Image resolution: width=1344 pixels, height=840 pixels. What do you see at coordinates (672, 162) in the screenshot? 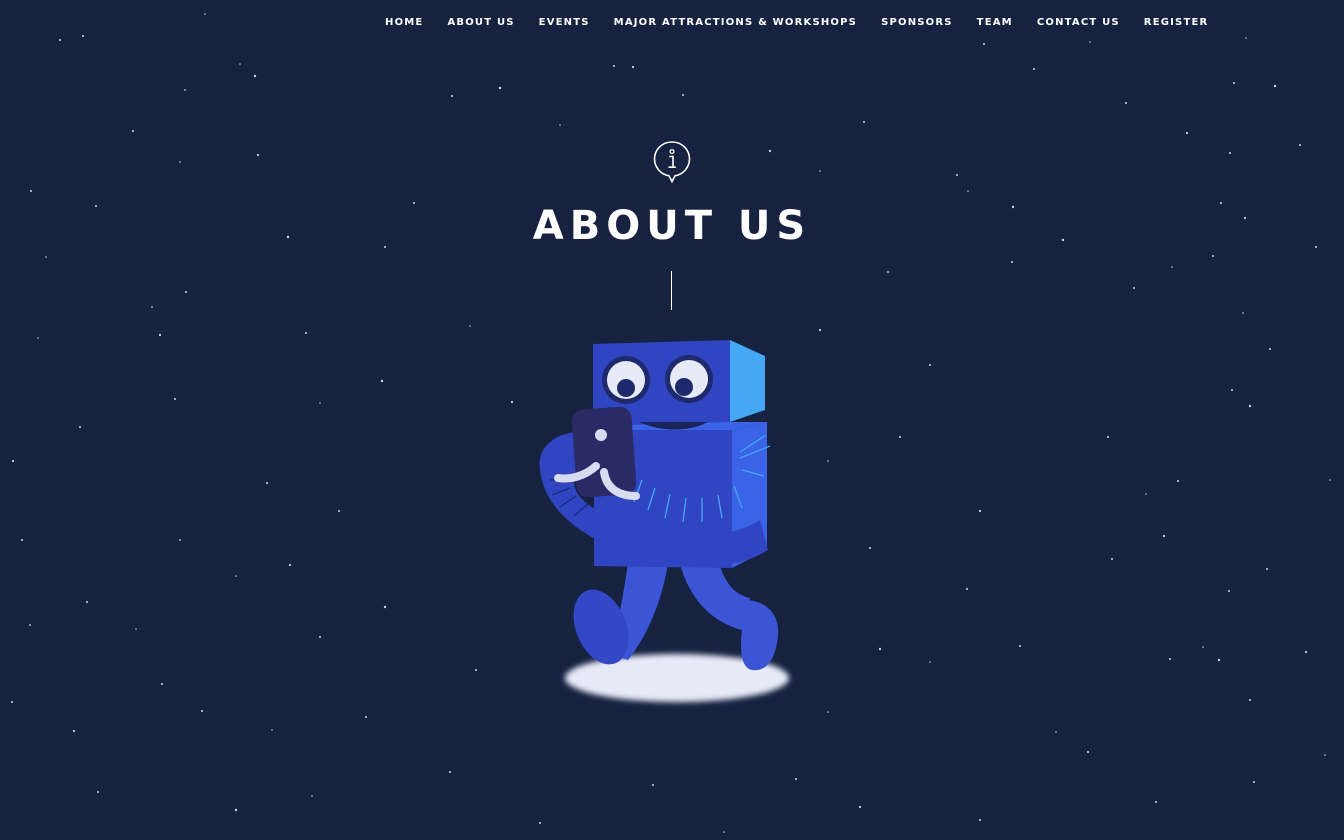
I see `info-pin-icon` at bounding box center [672, 162].